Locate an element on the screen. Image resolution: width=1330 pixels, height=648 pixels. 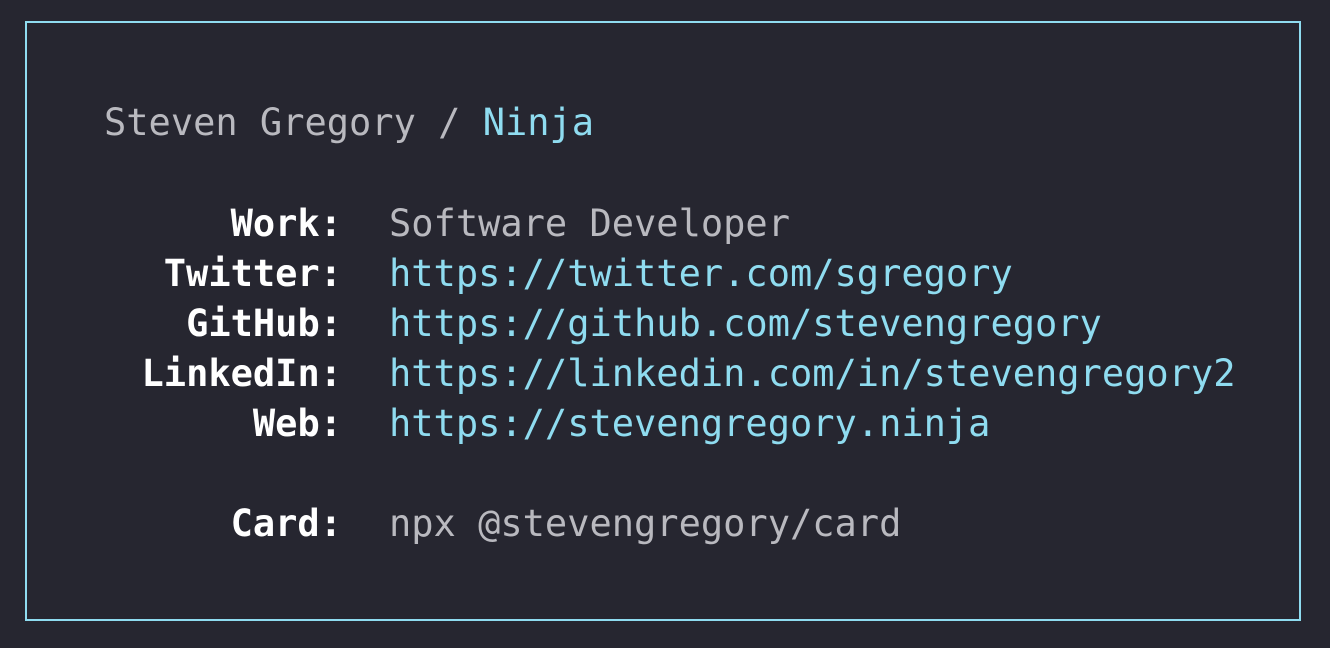
twitter-link: https://twitter.com/sgregory is located at coordinates (701, 274).